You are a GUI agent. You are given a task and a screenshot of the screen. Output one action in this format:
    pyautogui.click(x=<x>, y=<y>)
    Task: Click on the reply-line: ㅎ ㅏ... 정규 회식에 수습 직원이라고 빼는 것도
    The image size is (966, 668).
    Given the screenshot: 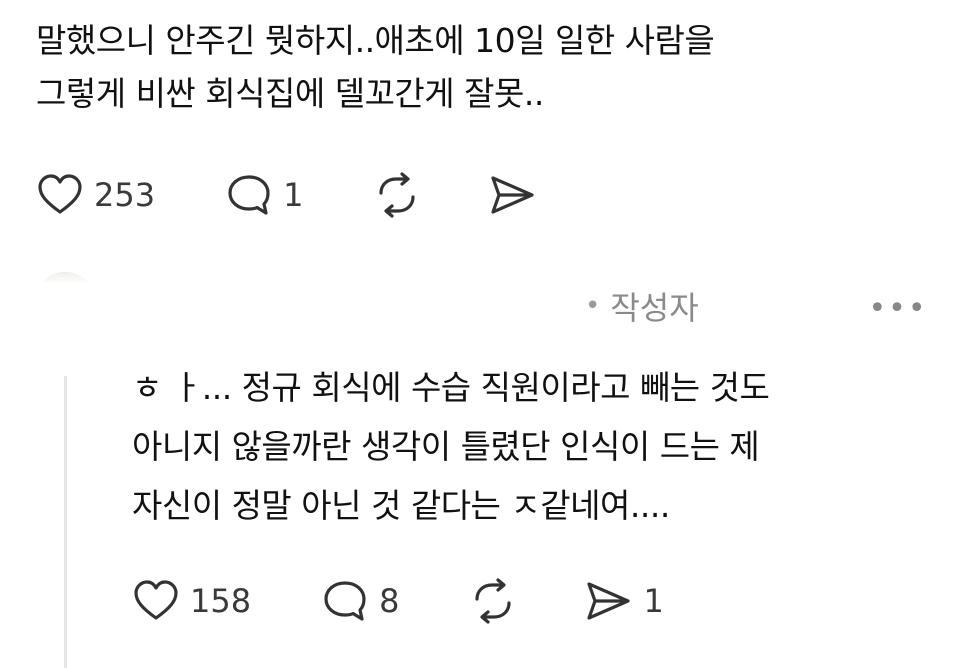 What is the action you would take?
    pyautogui.click(x=451, y=387)
    